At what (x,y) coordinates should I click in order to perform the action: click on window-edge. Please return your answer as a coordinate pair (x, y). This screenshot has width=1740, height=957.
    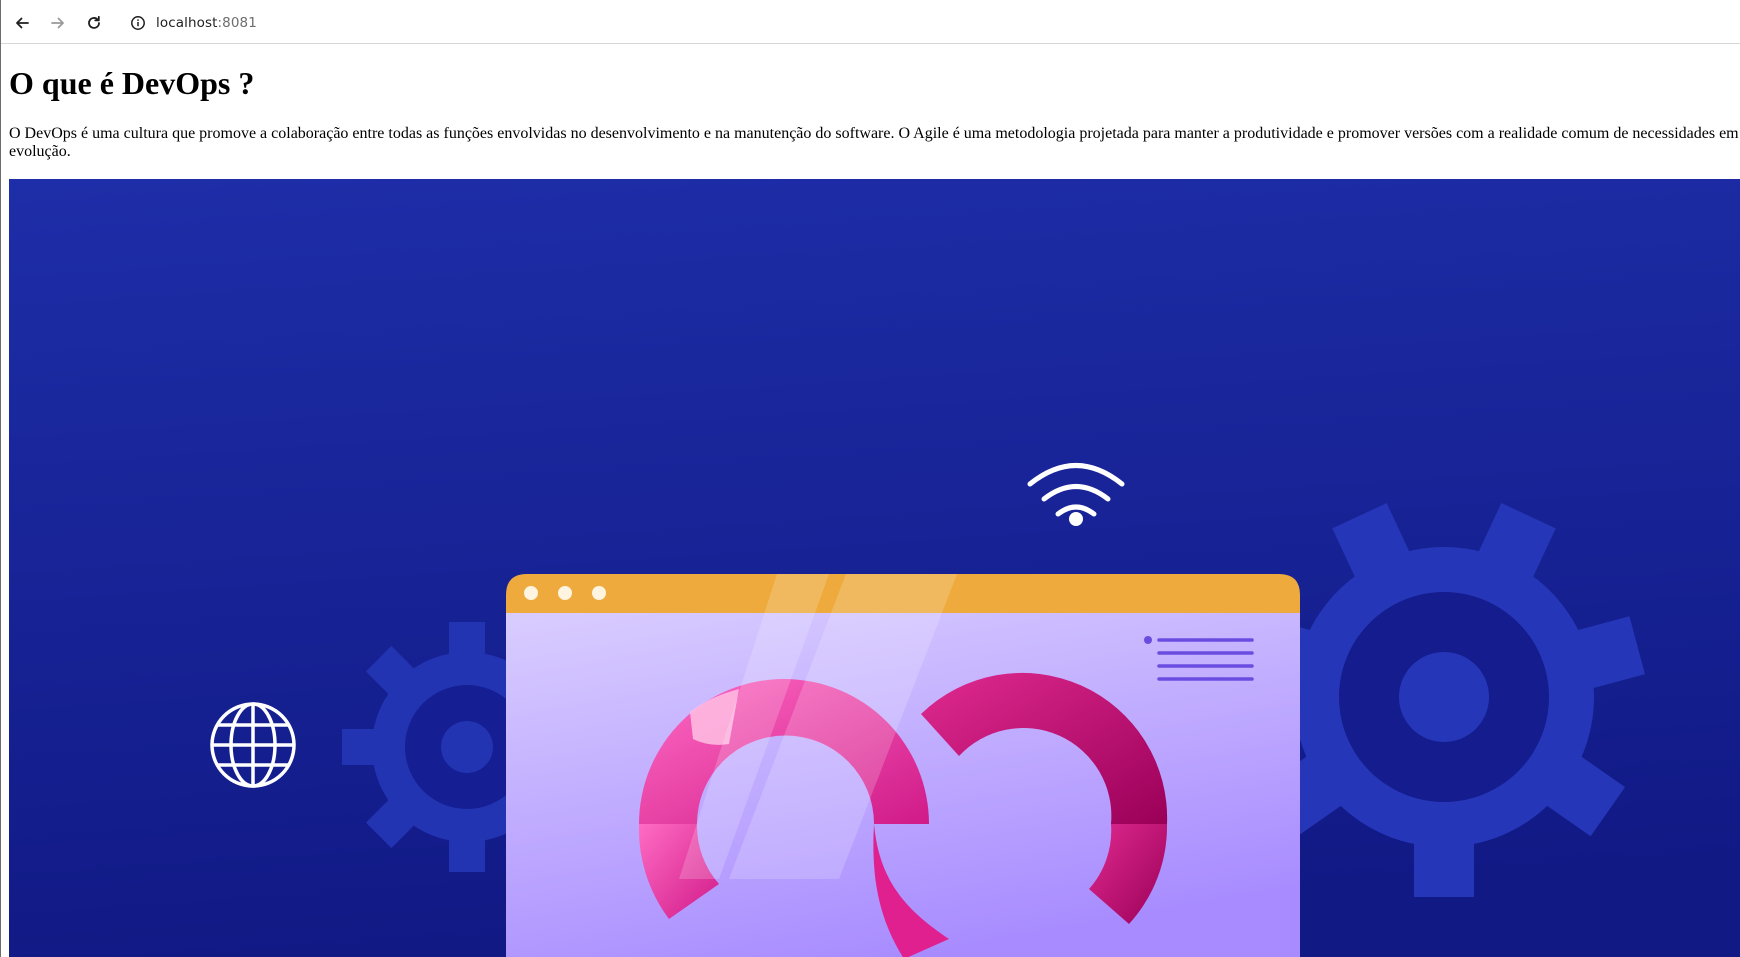
    Looking at the image, I should click on (0, 478).